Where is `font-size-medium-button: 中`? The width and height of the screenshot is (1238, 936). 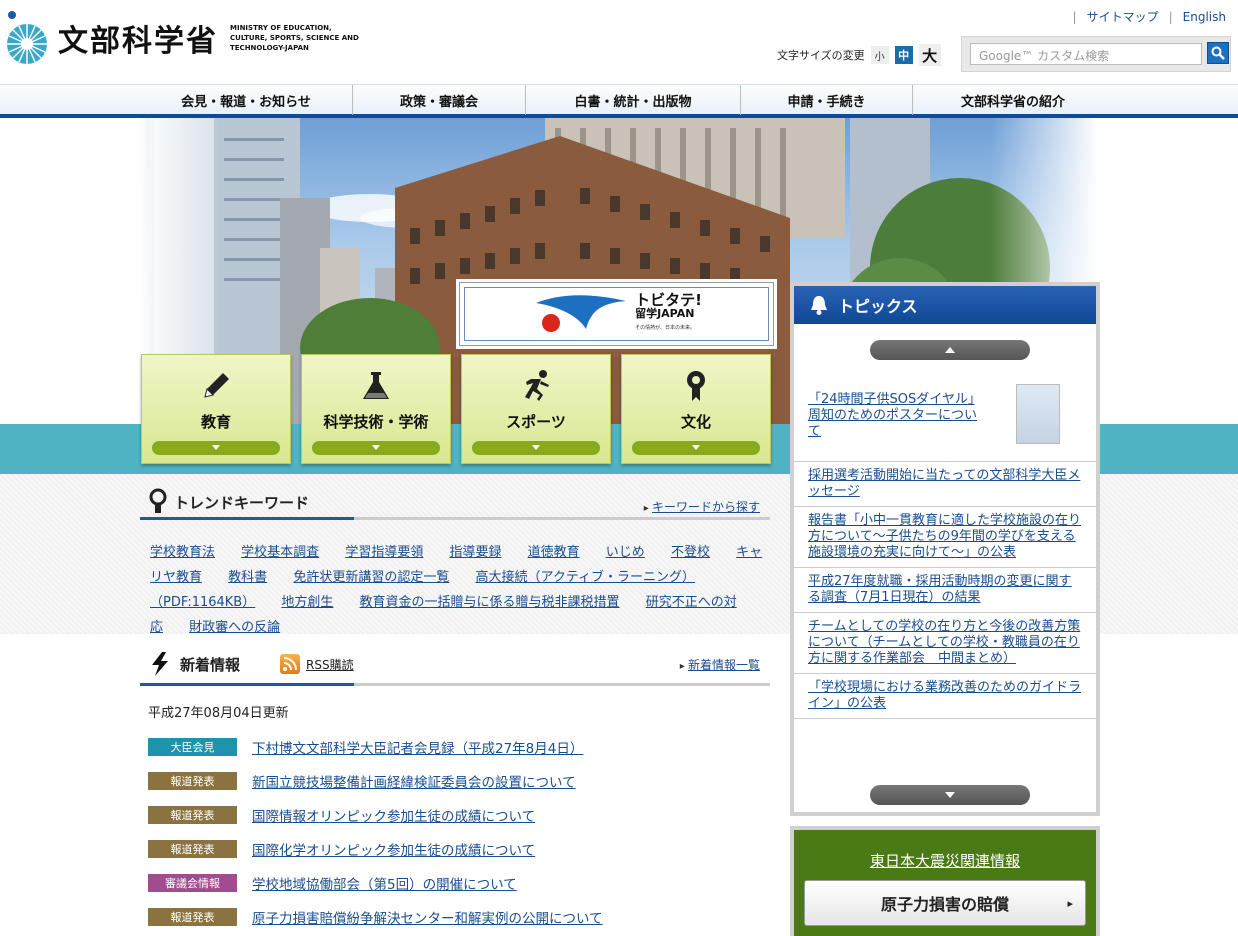 font-size-medium-button: 中 is located at coordinates (903, 55).